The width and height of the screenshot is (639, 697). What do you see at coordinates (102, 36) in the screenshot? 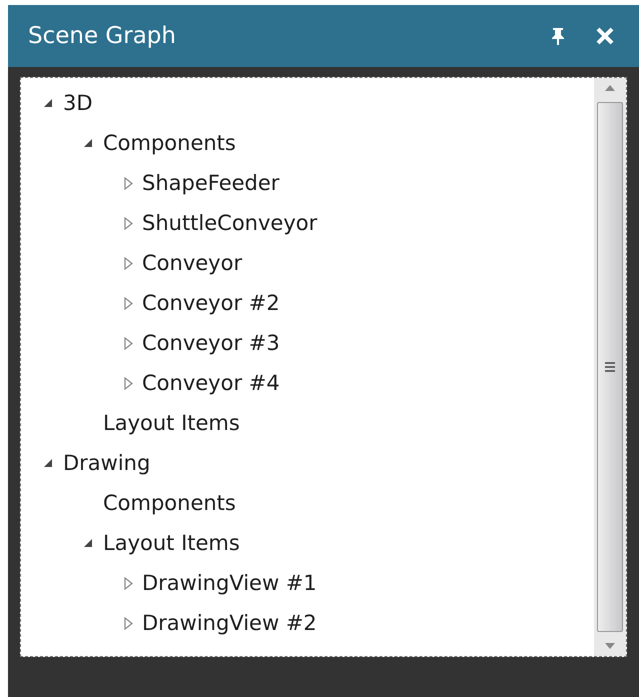
I see `panel-title: Scene Graph` at bounding box center [102, 36].